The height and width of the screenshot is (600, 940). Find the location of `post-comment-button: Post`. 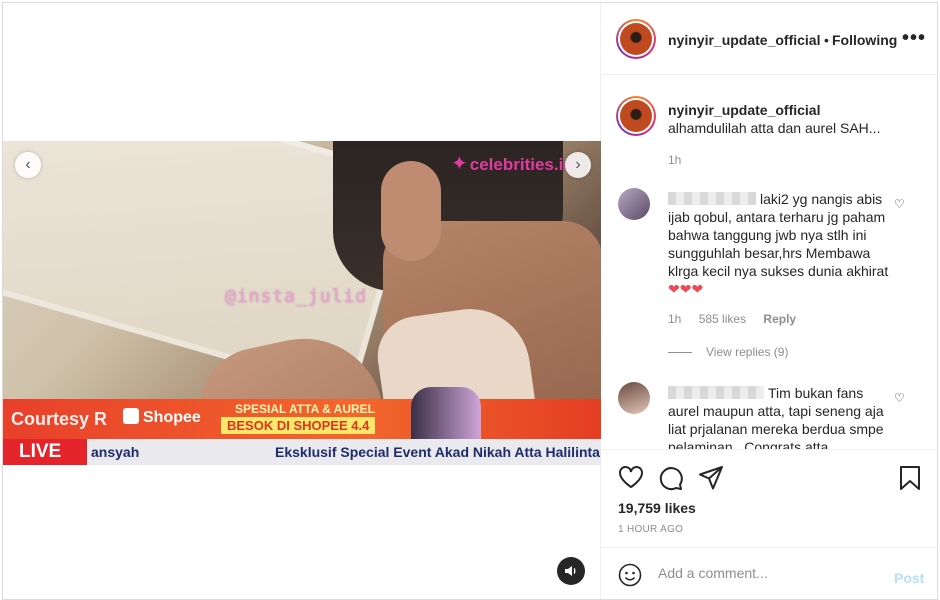

post-comment-button: Post is located at coordinates (909, 578).